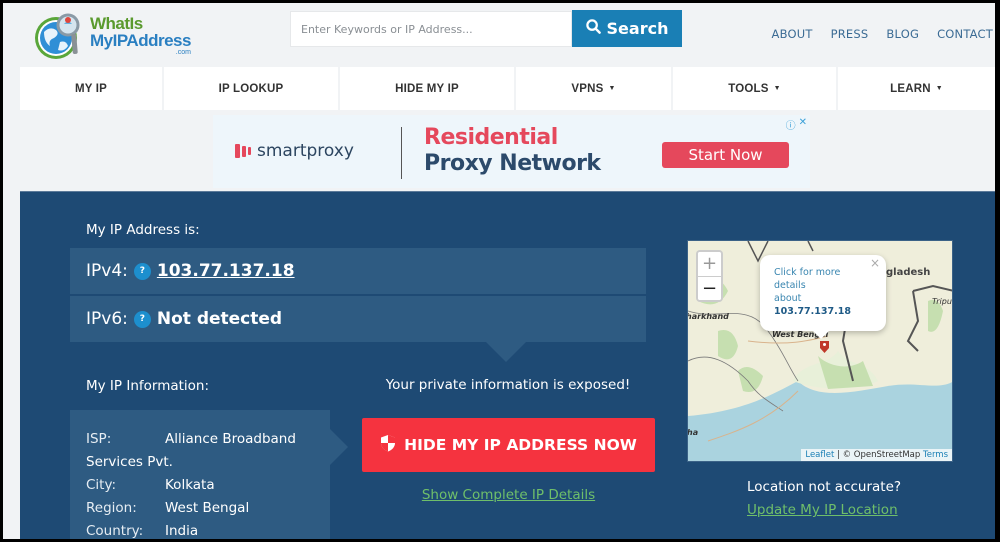 The width and height of the screenshot is (1000, 542). Describe the element at coordinates (143, 230) in the screenshot. I see `ip-address-heading: My IP Address is:` at that location.